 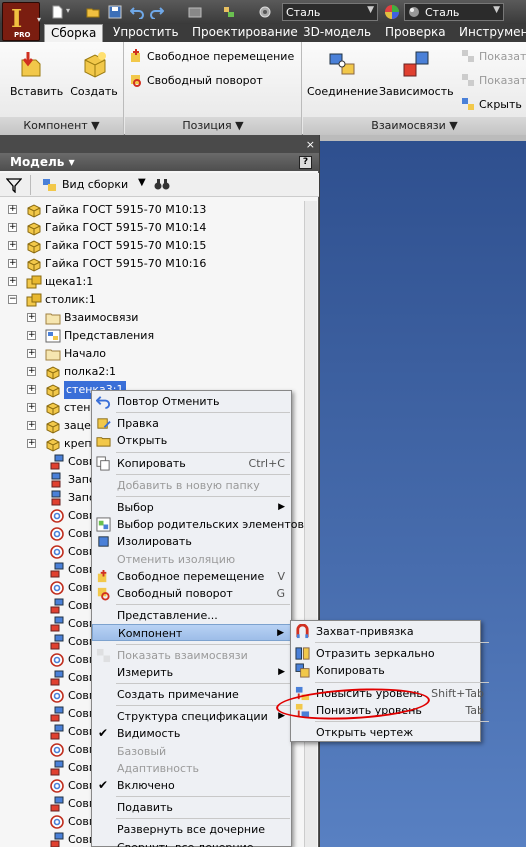 What do you see at coordinates (12, 299) in the screenshot?
I see `collapse-toggle: −` at bounding box center [12, 299].